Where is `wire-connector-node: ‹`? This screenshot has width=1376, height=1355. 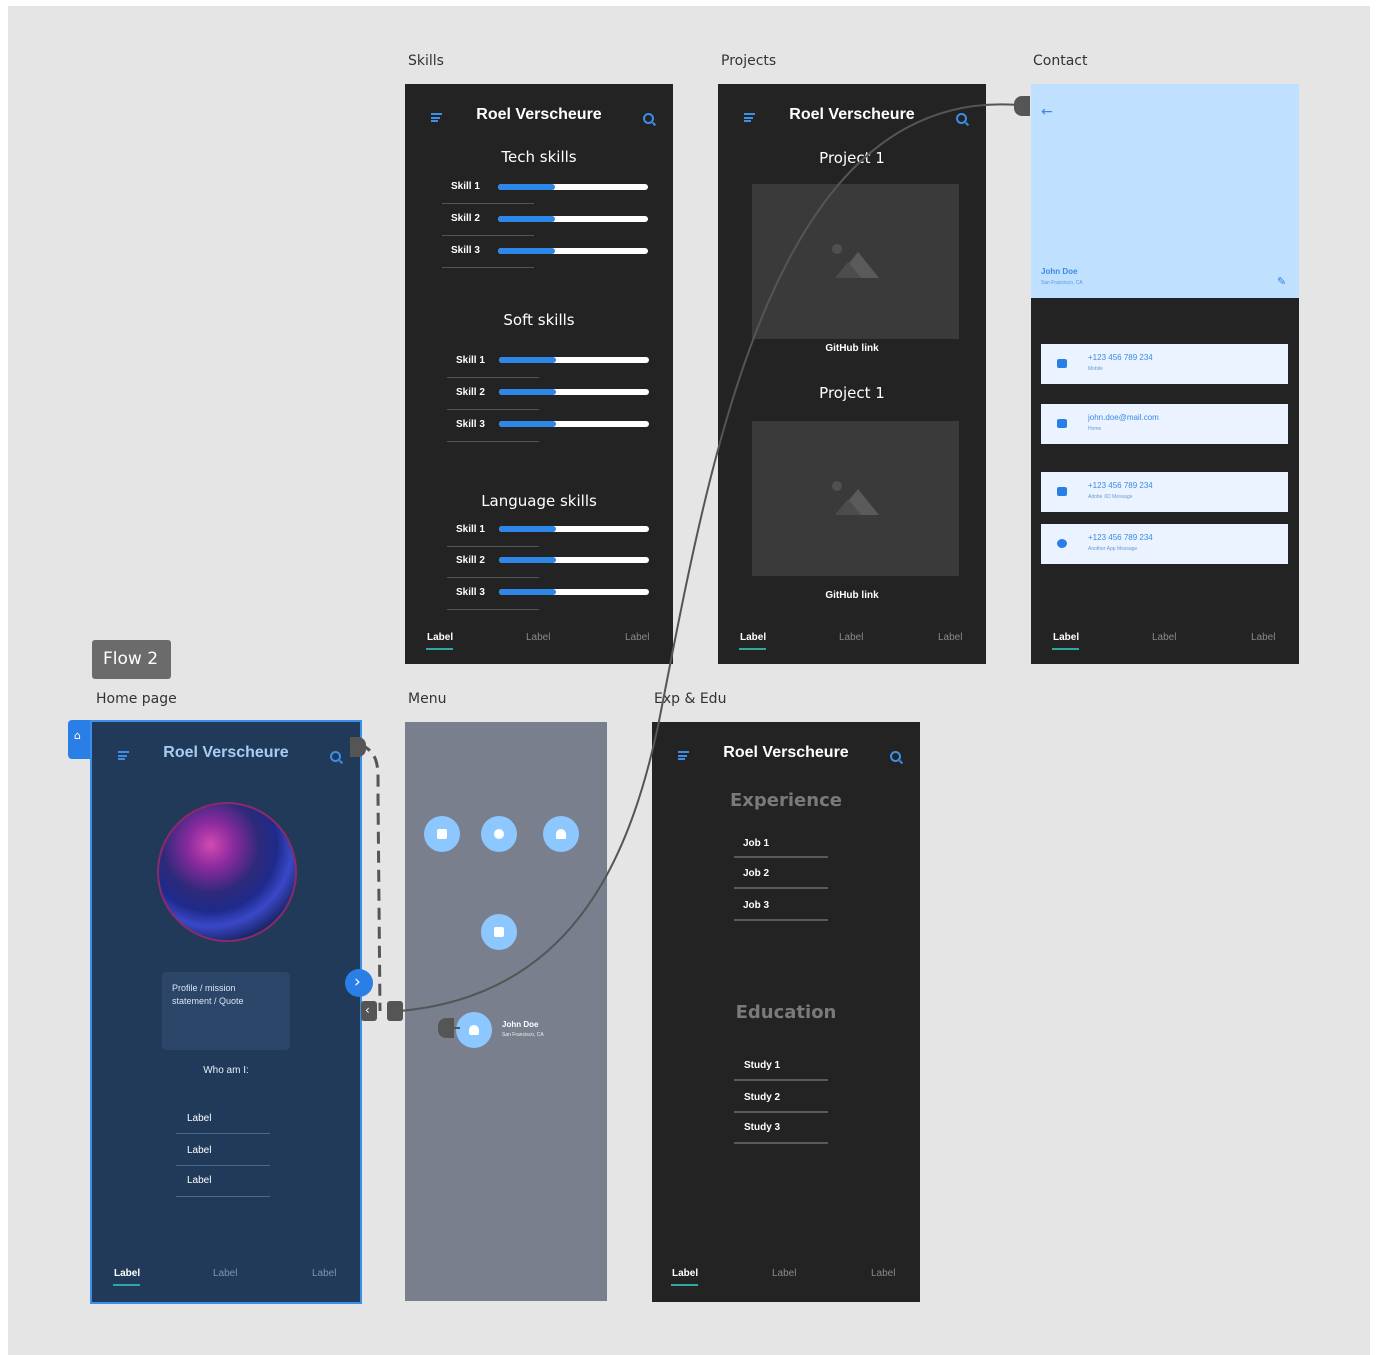
wire-connector-node: ‹ is located at coordinates (383, 1011).